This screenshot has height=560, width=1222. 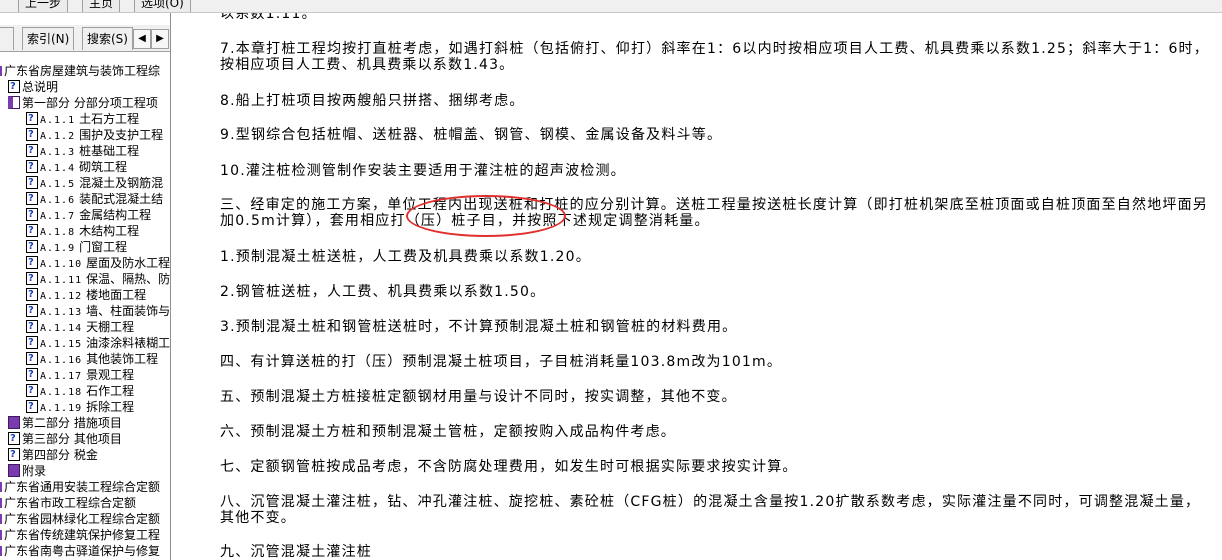 I want to click on tab-contents, so click(x=7, y=38).